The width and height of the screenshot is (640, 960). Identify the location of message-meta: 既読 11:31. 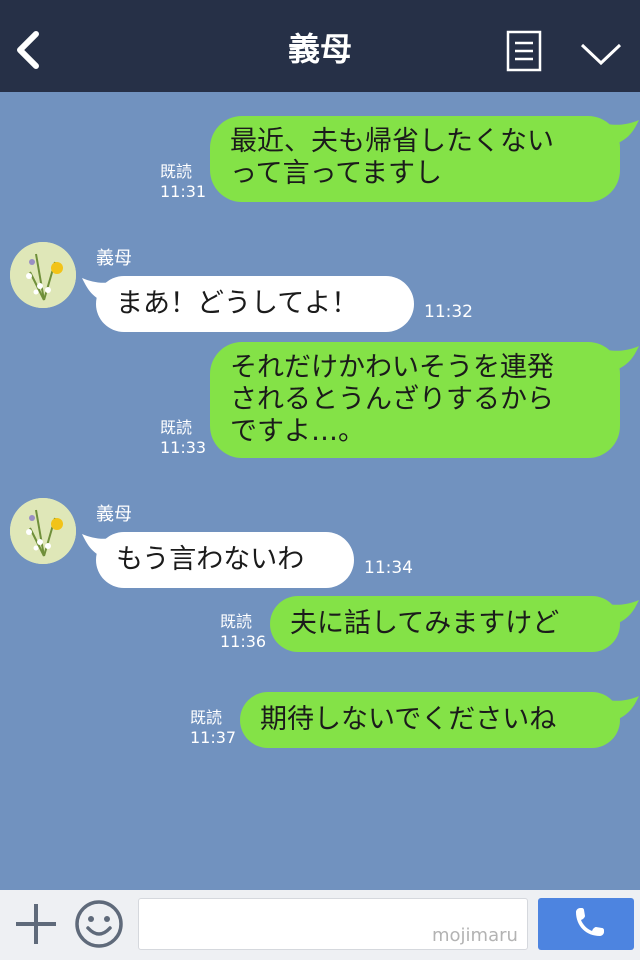
(183, 182).